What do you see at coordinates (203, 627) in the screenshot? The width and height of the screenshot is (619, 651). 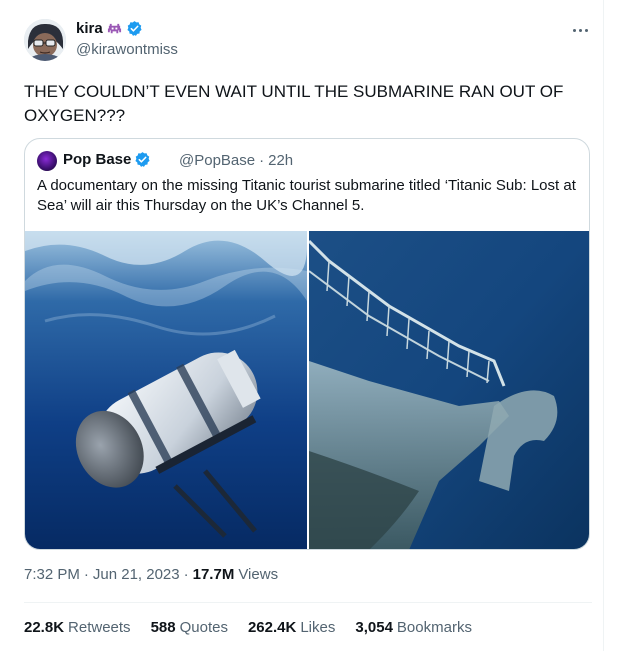 I see `quotes-label: Quotes` at bounding box center [203, 627].